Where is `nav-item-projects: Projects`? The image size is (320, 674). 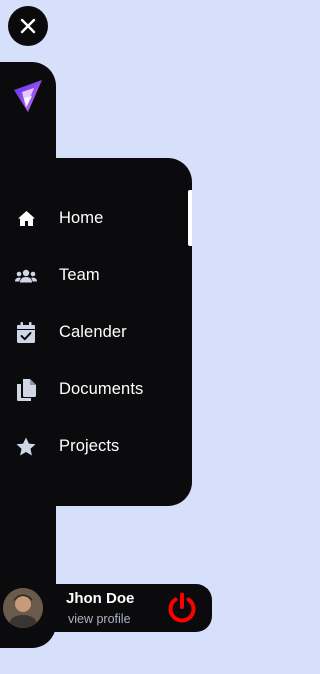 nav-item-projects: Projects is located at coordinates (96, 446).